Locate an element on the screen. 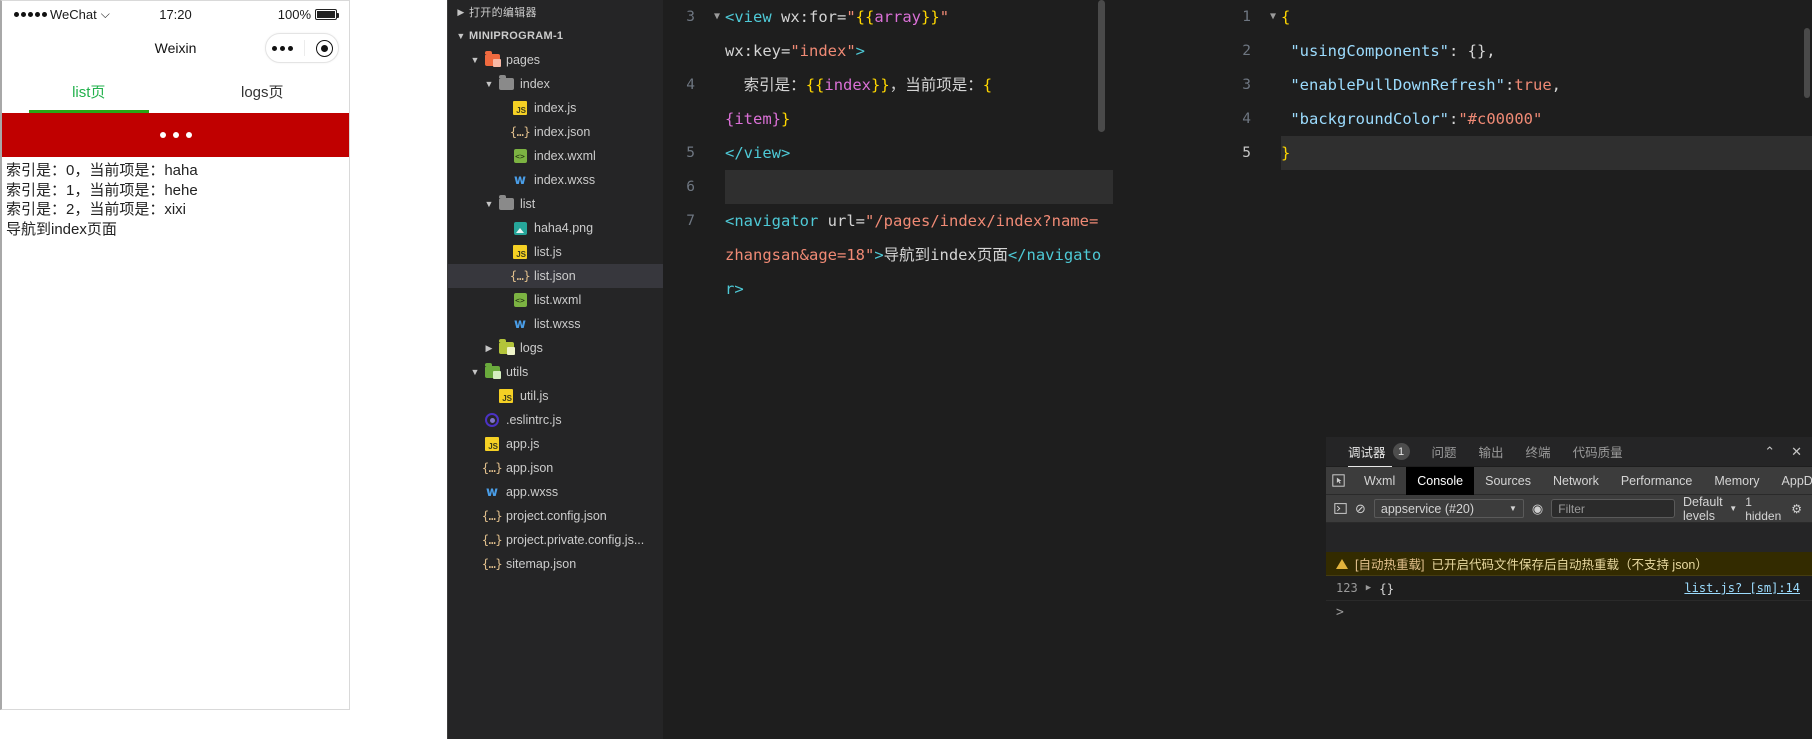  tree-item-index.json: {…} index.json is located at coordinates (555, 132).